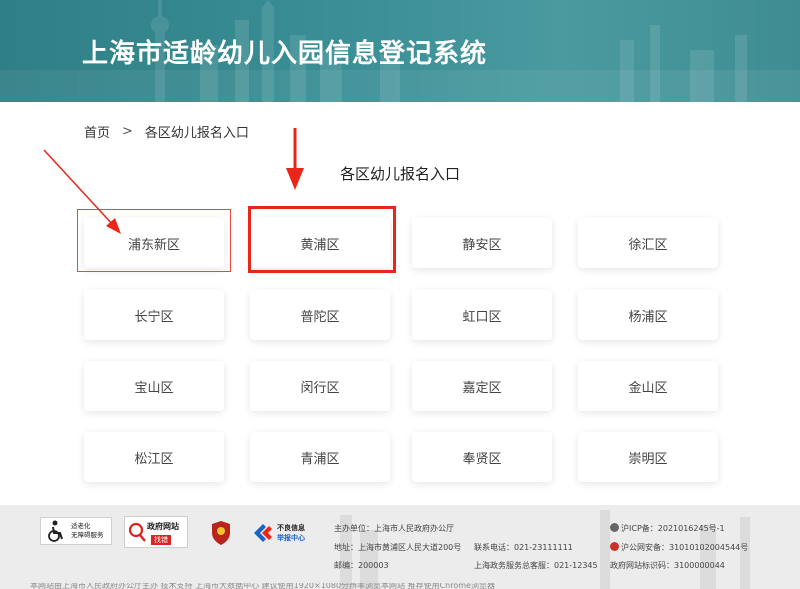 This screenshot has height=589, width=800. What do you see at coordinates (523, 547) in the screenshot?
I see `footer-phone: 联系电话：021-23111111` at bounding box center [523, 547].